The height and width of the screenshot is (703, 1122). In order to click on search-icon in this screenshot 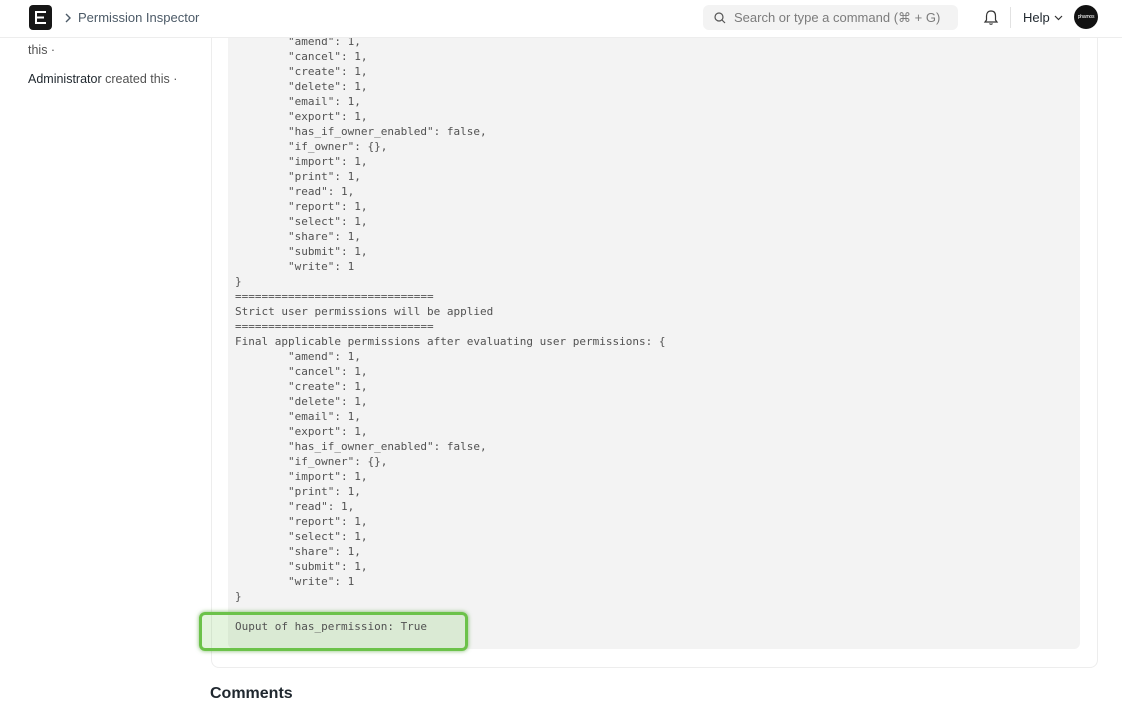, I will do `click(720, 17)`.